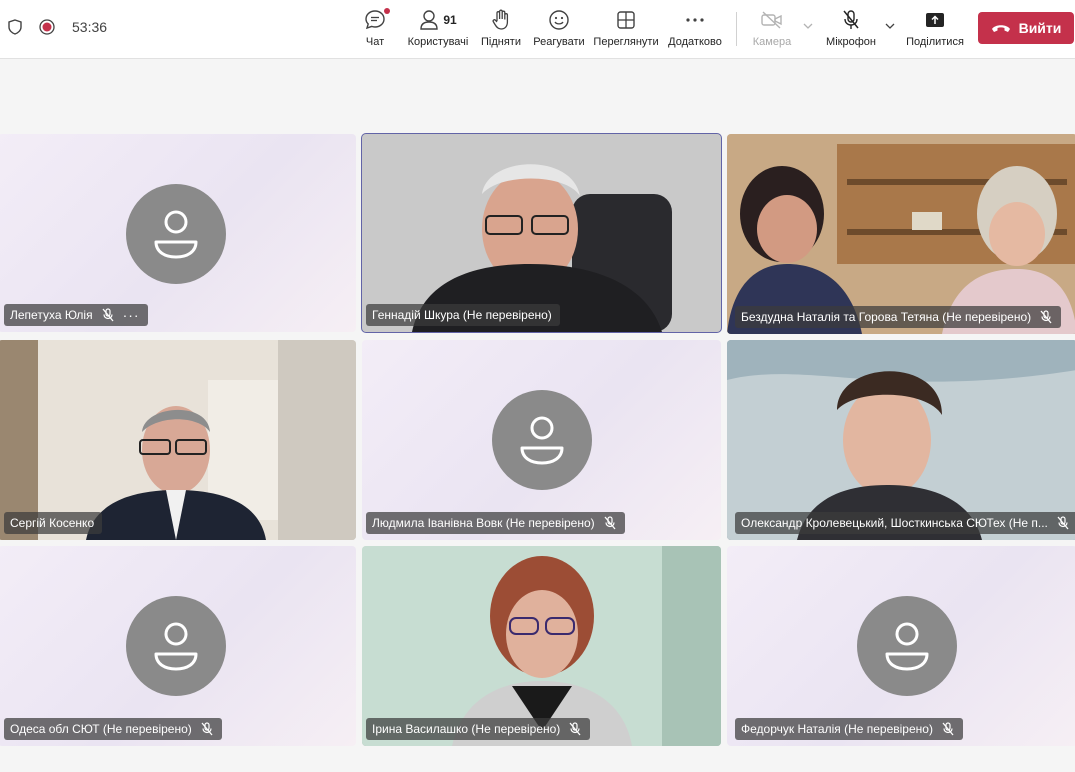 The width and height of the screenshot is (1075, 772). Describe the element at coordinates (890, 26) in the screenshot. I see `mic-options-chevron-down-icon` at that location.